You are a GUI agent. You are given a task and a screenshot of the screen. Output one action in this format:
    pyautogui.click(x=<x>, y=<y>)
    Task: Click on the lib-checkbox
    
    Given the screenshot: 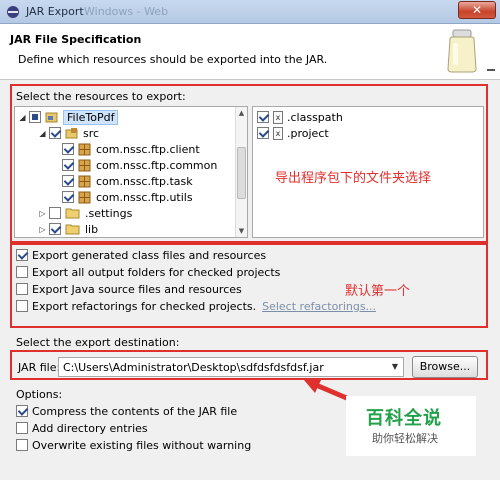 What is the action you would take?
    pyautogui.click(x=55, y=229)
    